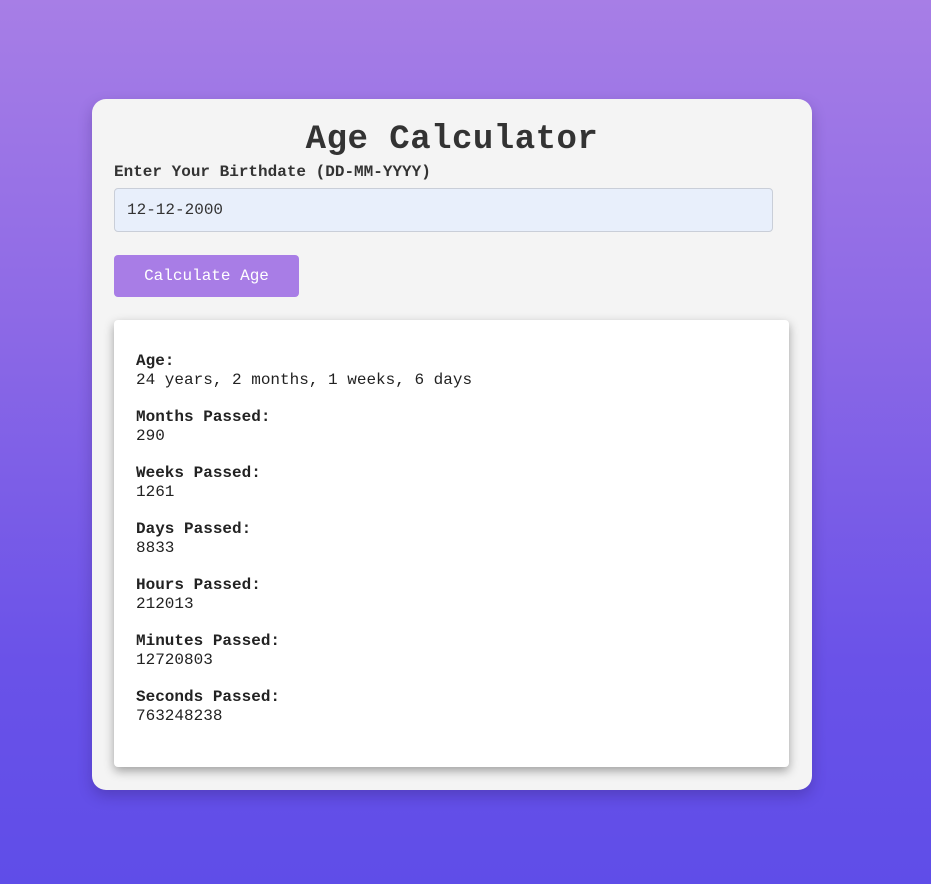  What do you see at coordinates (443, 210) in the screenshot?
I see `birthdate-input` at bounding box center [443, 210].